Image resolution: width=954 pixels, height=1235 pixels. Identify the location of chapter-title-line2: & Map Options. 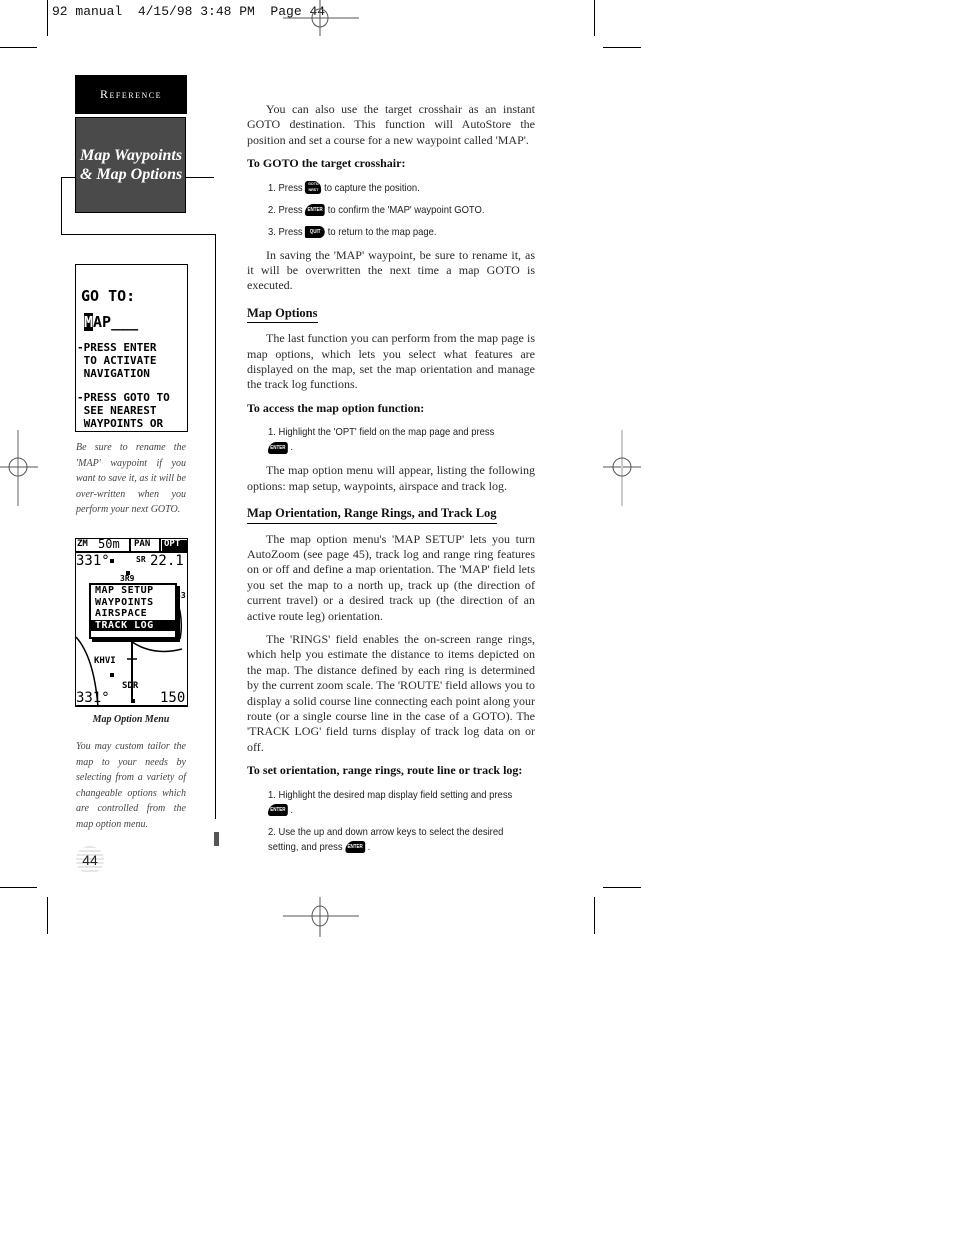
(131, 174).